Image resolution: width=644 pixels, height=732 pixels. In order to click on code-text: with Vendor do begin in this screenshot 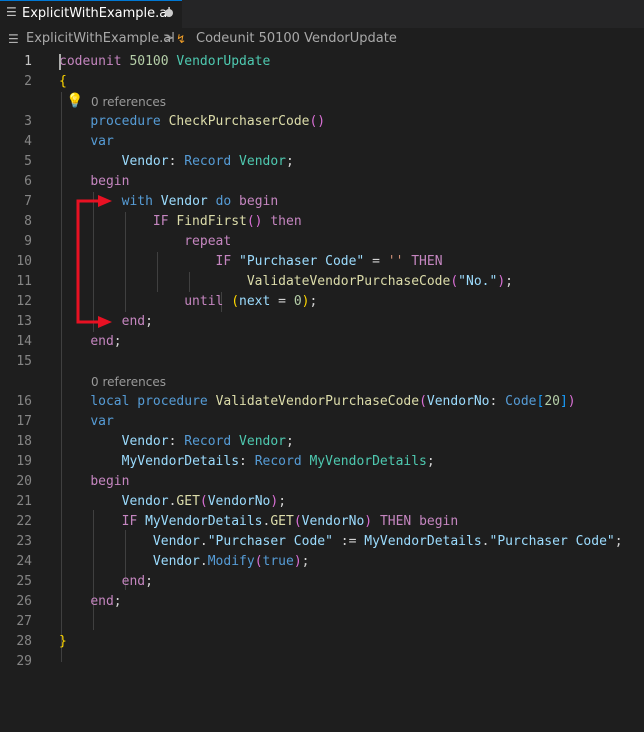, I will do `click(200, 201)`.